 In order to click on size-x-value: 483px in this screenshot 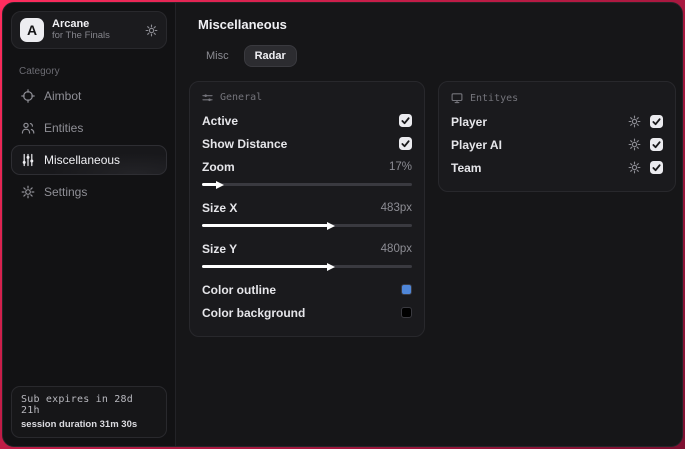, I will do `click(396, 207)`.